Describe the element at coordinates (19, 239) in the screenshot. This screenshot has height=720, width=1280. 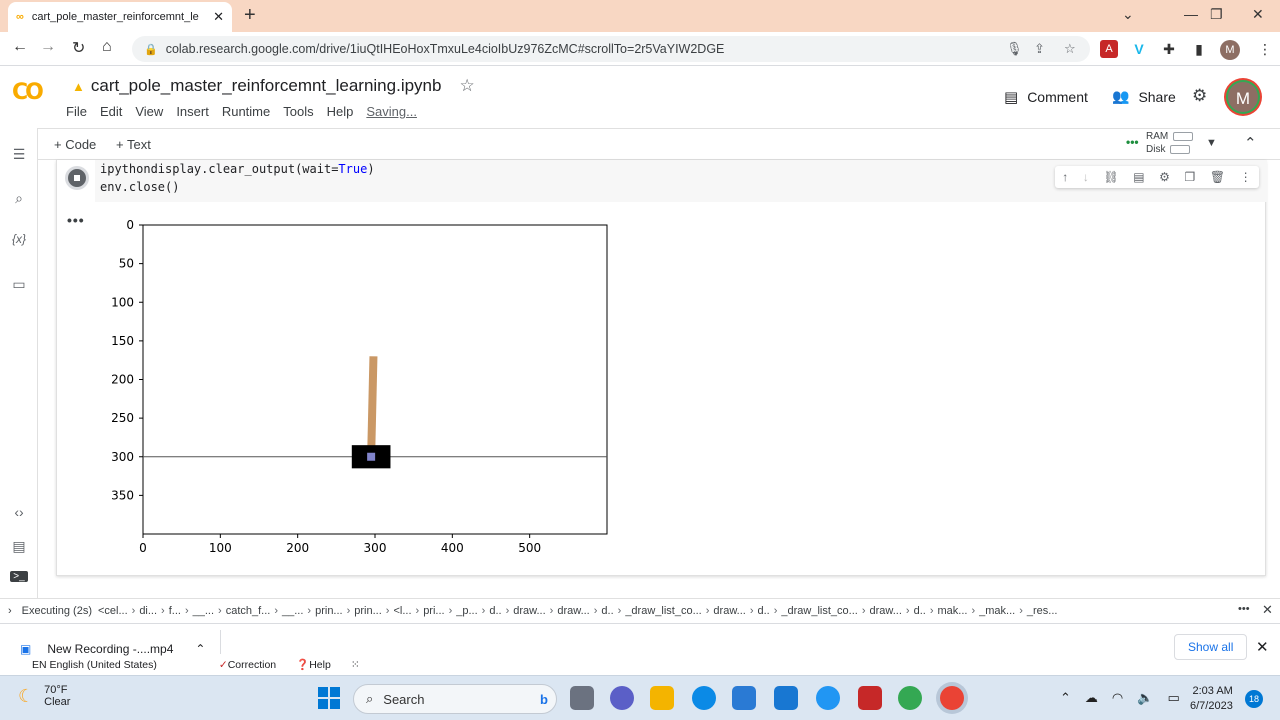
I see `variables-icon: {x}` at that location.